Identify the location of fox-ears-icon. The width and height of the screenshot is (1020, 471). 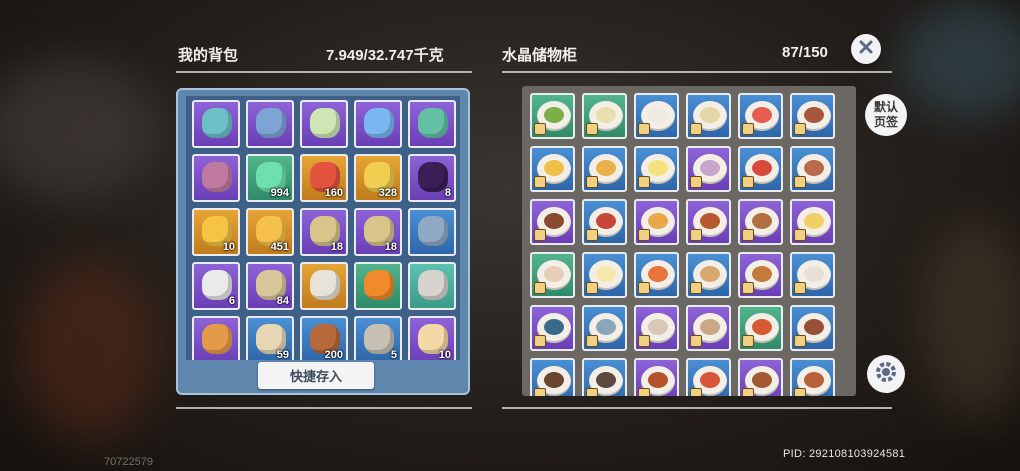
(217, 339).